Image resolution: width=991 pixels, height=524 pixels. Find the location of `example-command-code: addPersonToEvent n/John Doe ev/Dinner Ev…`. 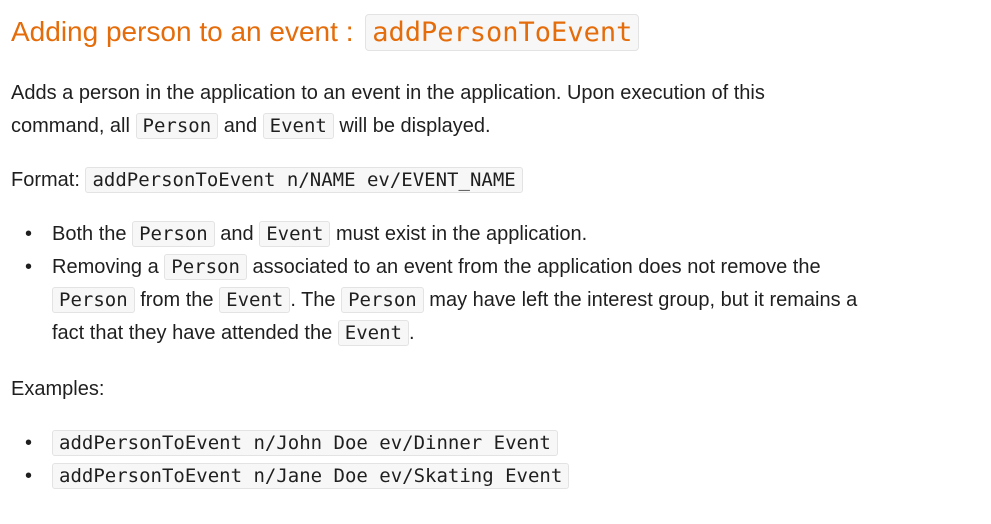

example-command-code: addPersonToEvent n/John Doe ev/Dinner Ev… is located at coordinates (305, 443).